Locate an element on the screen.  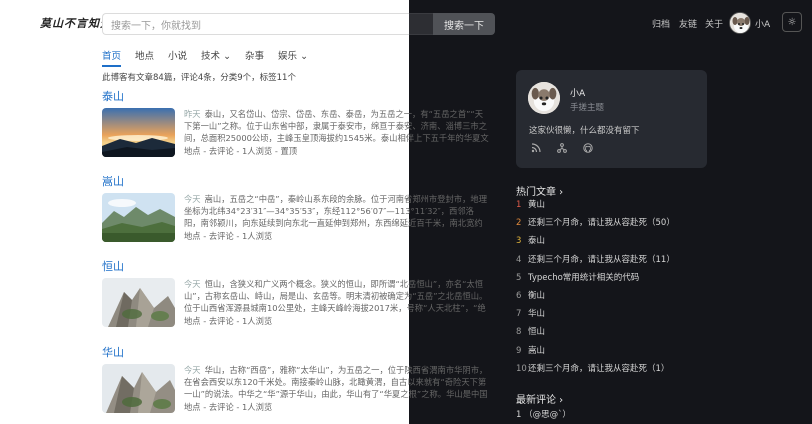
post-title: 泰山 is located at coordinates (297, 96).